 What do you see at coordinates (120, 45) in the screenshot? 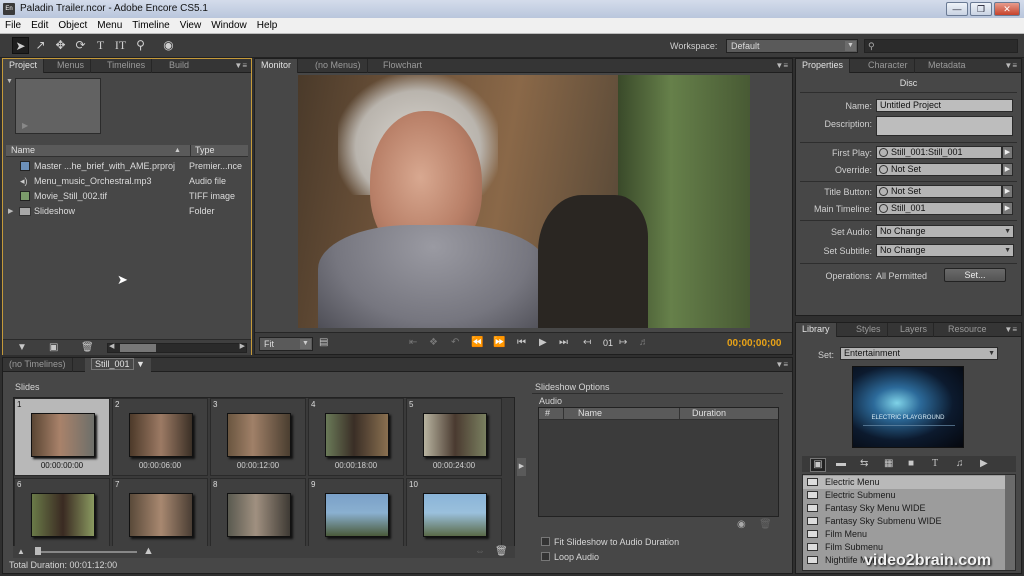
I see `vertical-text-icon: IT` at bounding box center [120, 45].